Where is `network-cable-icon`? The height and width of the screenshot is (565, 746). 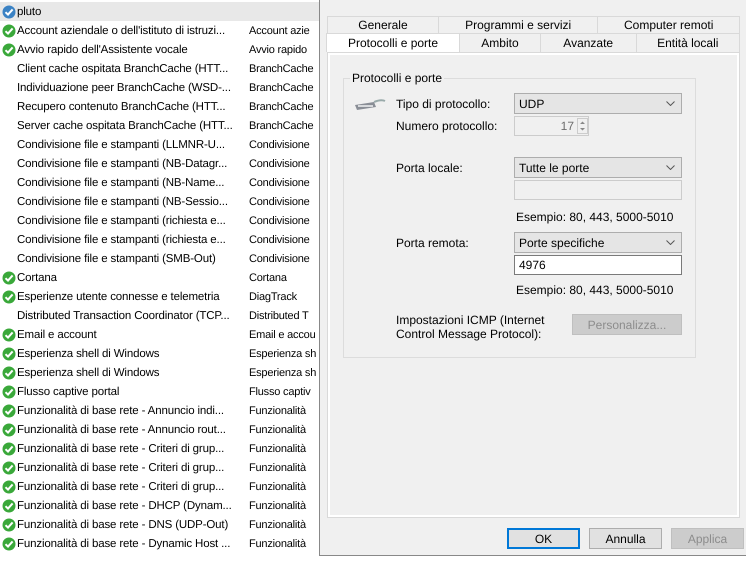 network-cable-icon is located at coordinates (370, 103).